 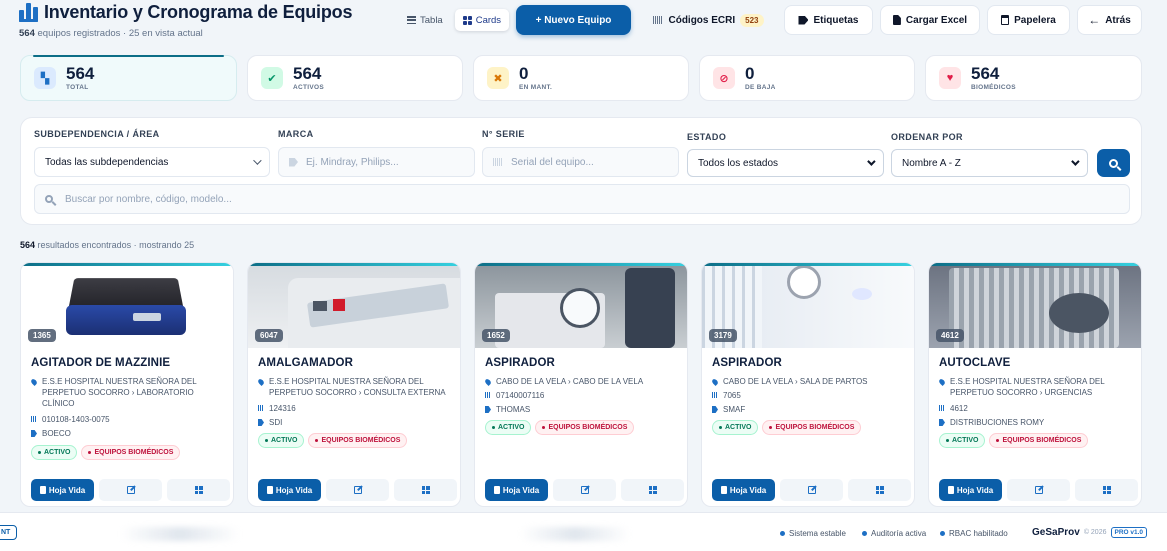 What do you see at coordinates (810, 409) in the screenshot?
I see `equipment-brand: SMAF` at bounding box center [810, 409].